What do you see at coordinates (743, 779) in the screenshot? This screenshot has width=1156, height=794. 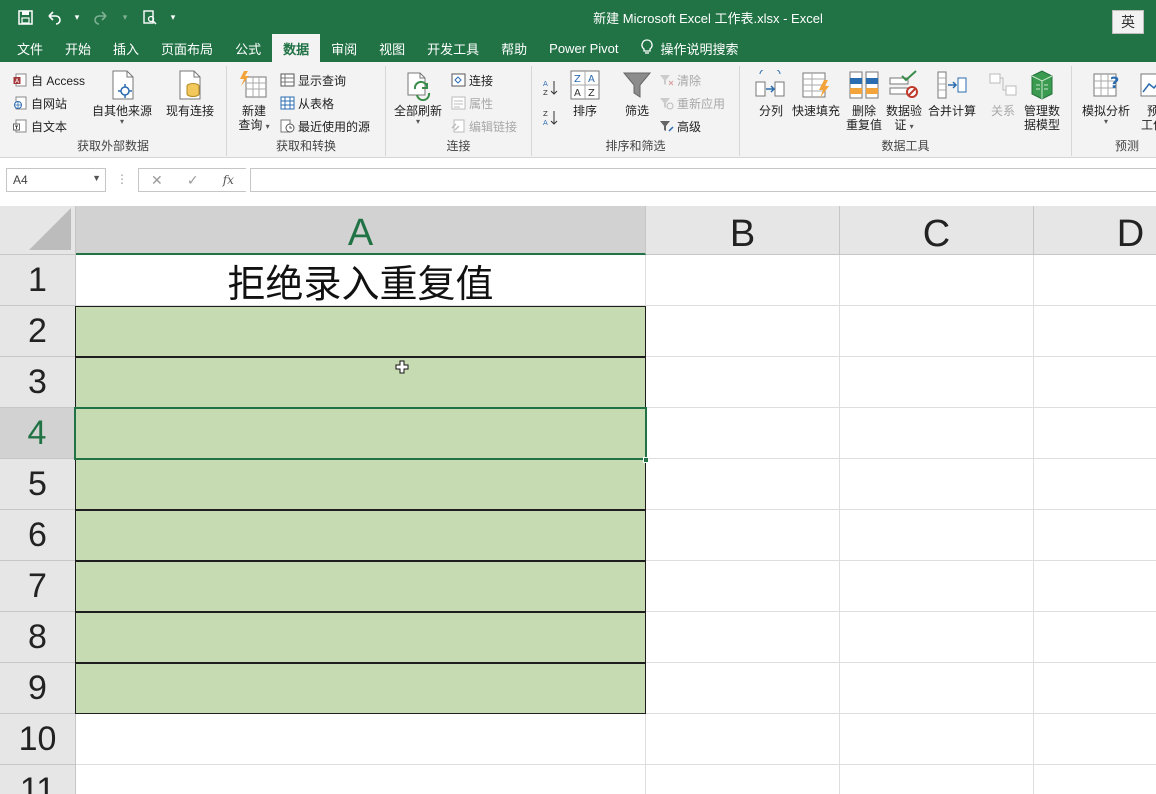 I see `cell-b11` at bounding box center [743, 779].